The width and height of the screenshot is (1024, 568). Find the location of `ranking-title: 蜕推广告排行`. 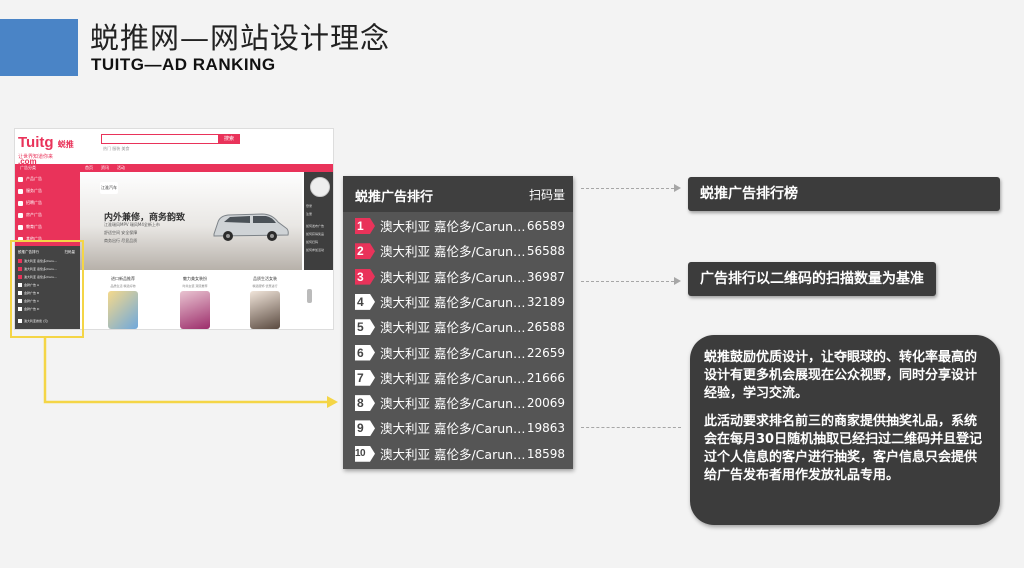

ranking-title: 蜕推广告排行 is located at coordinates (394, 197).